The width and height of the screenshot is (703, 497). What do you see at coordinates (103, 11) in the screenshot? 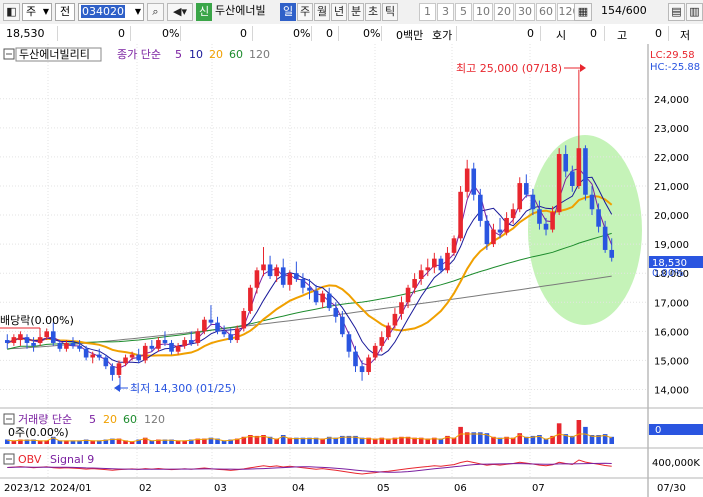
I see `code-value: 034020` at bounding box center [103, 11].